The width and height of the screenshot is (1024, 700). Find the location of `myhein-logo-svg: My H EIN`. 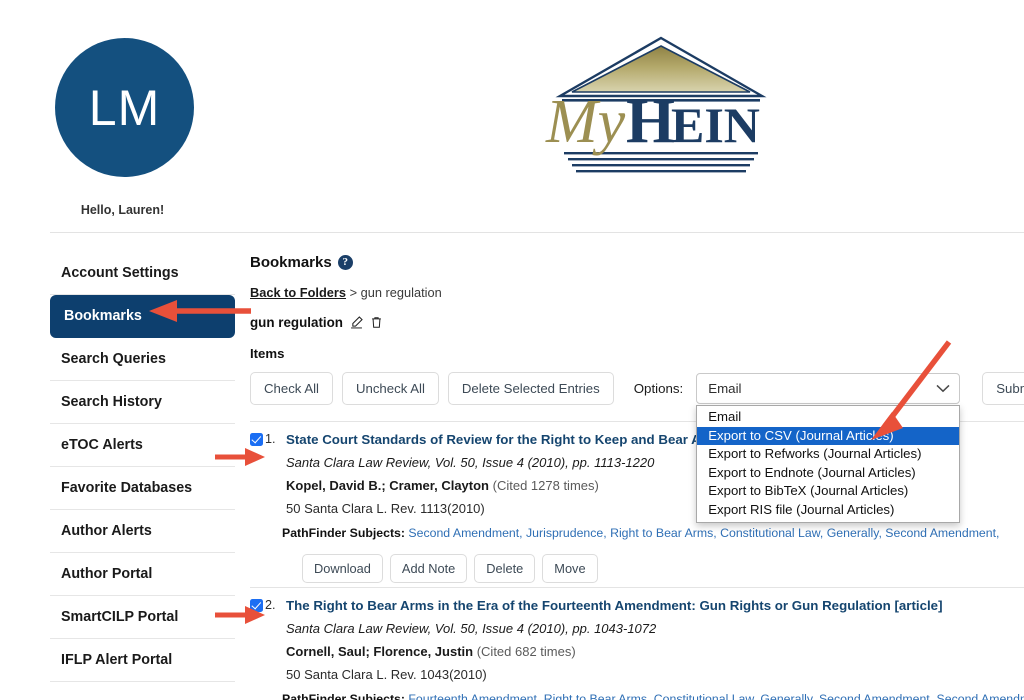

myhein-logo-svg: My H EIN is located at coordinates (656, 104).